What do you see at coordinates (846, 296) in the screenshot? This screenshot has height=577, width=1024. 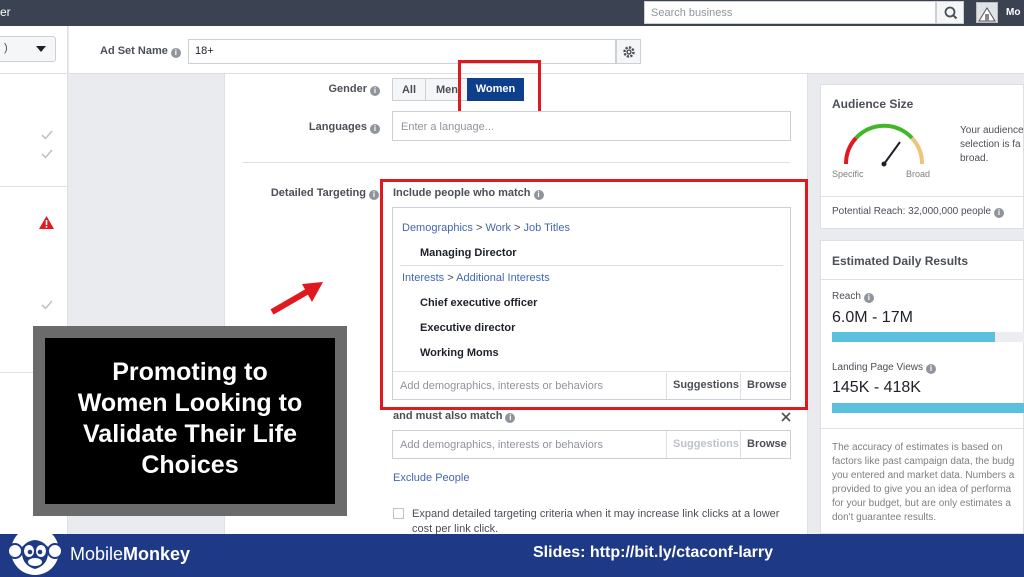 I see `reach-label-text: Reach` at bounding box center [846, 296].